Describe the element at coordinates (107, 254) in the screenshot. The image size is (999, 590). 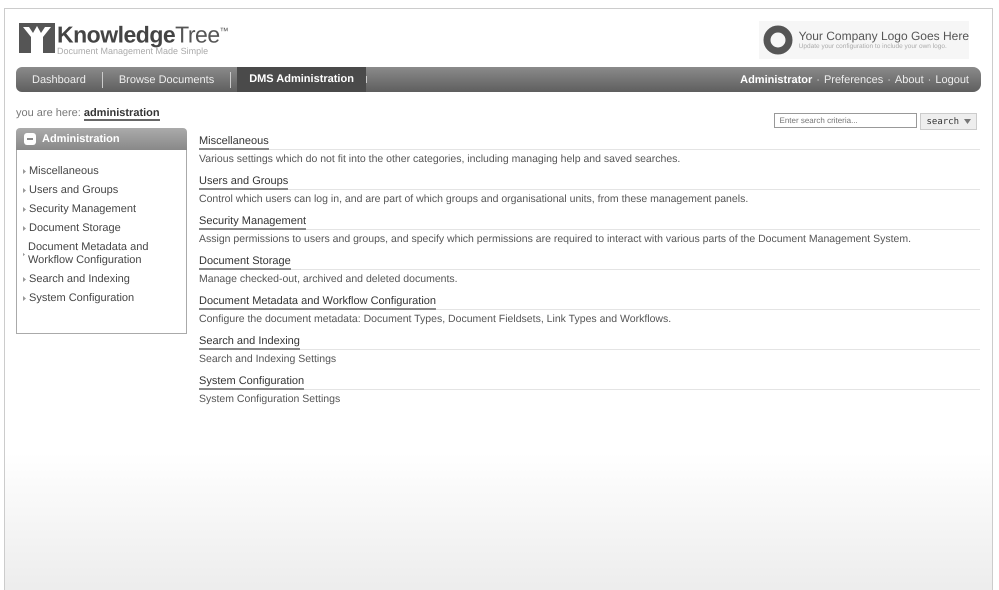
I see `sidebar-link: Document Metadata and Workflow Configuration` at that location.